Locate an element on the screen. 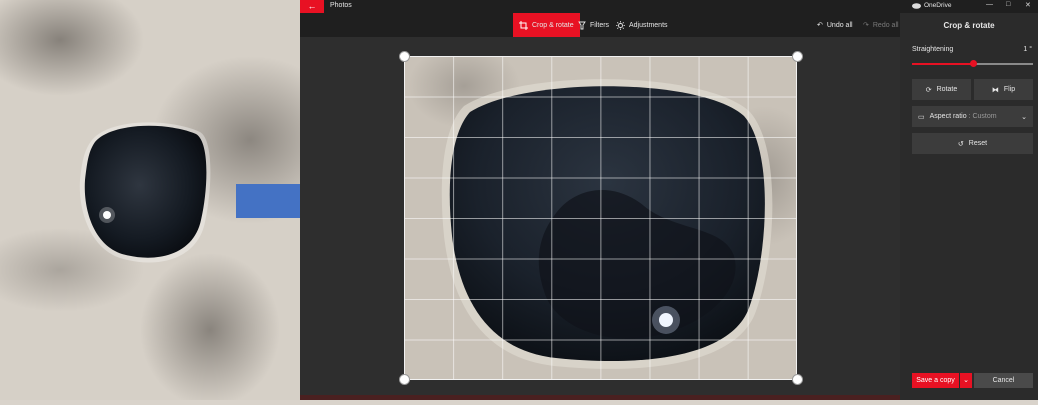 The width and height of the screenshot is (1038, 405). tab-crop-rotate-label: Crop & rotate is located at coordinates (553, 25).